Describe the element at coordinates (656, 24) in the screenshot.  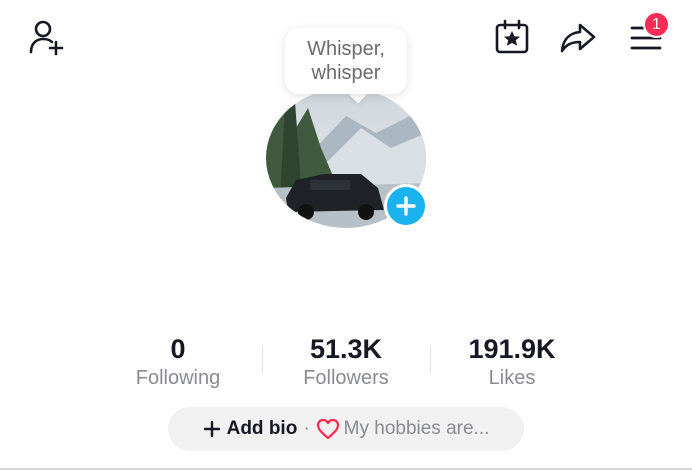
I see `notification-badge: 1` at that location.